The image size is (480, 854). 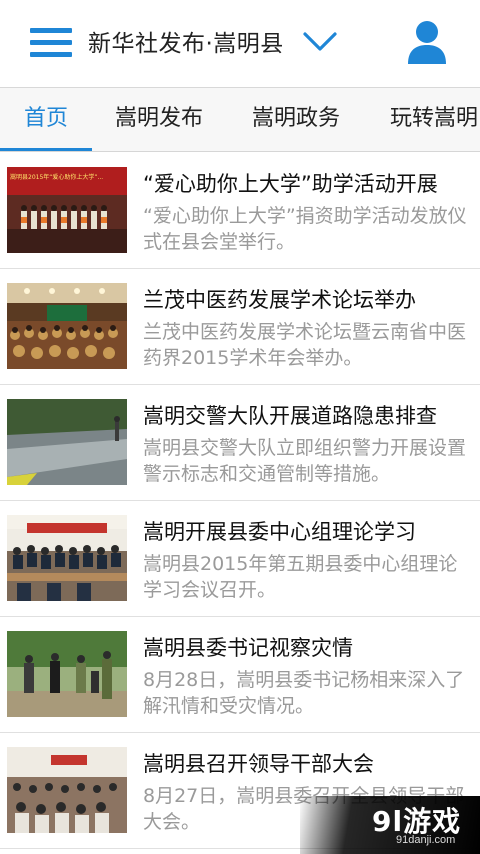 I want to click on news-item: 嵩明县委书记视察灾情 8月28日，嵩明县委书记杨相来深入了解汛情和受灾情况。, so click(x=240, y=675).